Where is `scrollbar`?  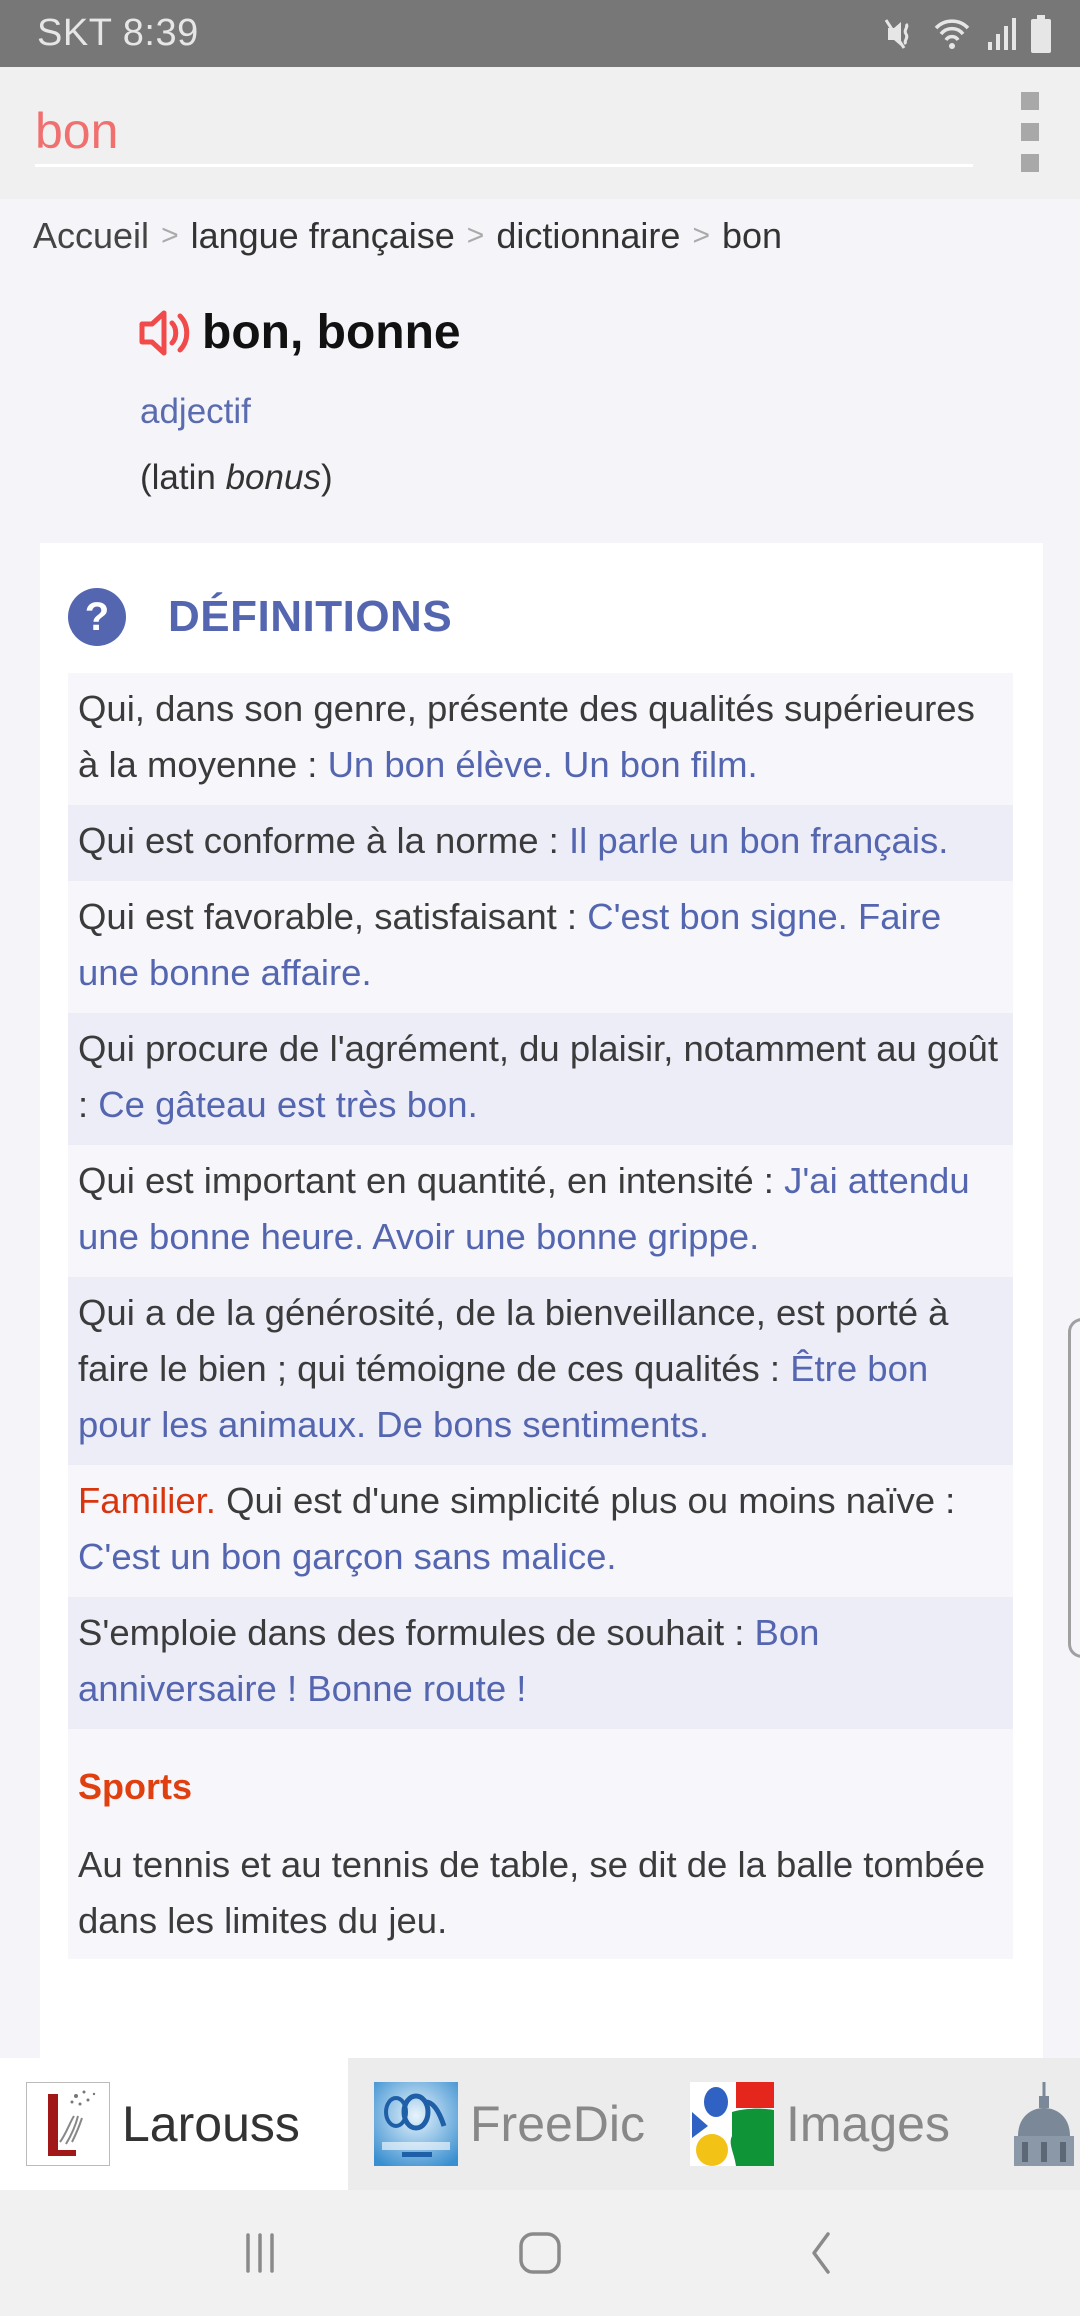
scrollbar is located at coordinates (1074, 1488).